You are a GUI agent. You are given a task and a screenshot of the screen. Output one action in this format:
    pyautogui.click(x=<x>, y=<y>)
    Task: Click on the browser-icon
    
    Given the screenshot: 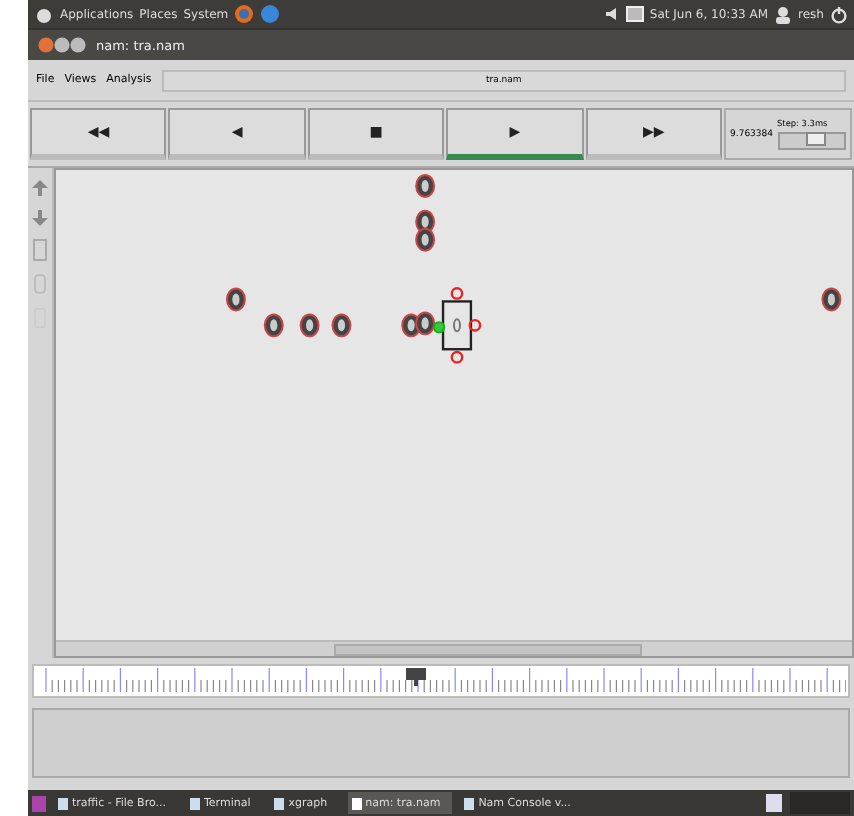 What is the action you would take?
    pyautogui.click(x=244, y=14)
    